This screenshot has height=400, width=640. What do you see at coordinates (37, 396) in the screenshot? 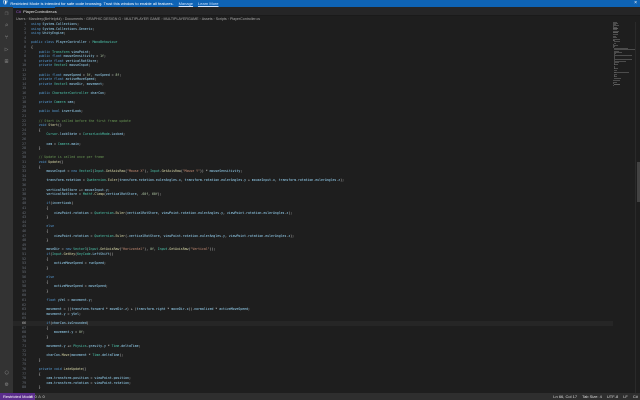
I see `problems-indicator: ⊗ 0 ⚠ 0` at bounding box center [37, 396].